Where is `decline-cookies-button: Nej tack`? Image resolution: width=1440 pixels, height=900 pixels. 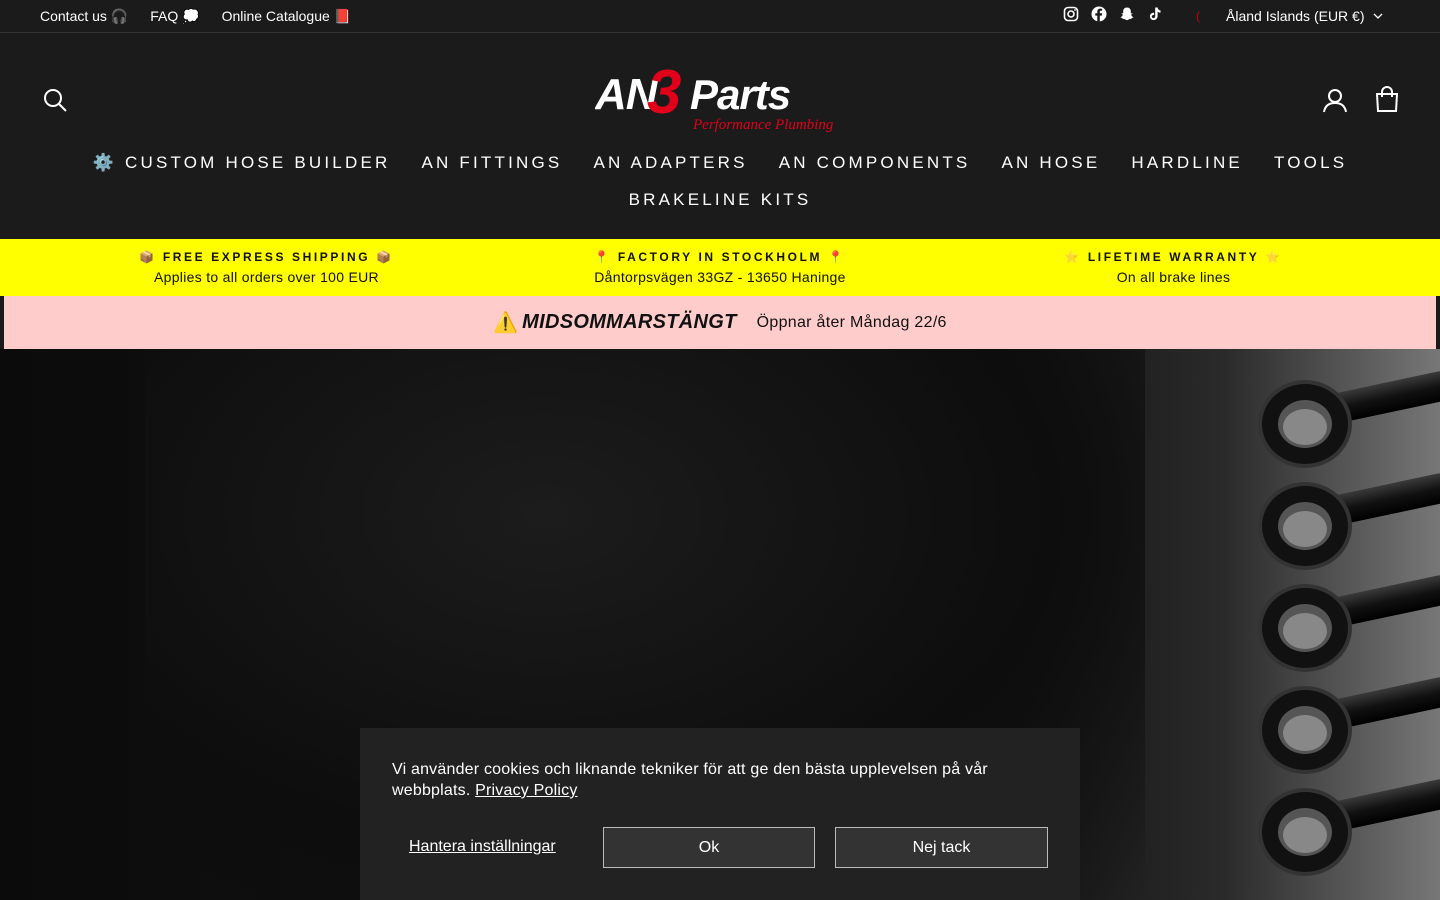 decline-cookies-button: Nej tack is located at coordinates (941, 847).